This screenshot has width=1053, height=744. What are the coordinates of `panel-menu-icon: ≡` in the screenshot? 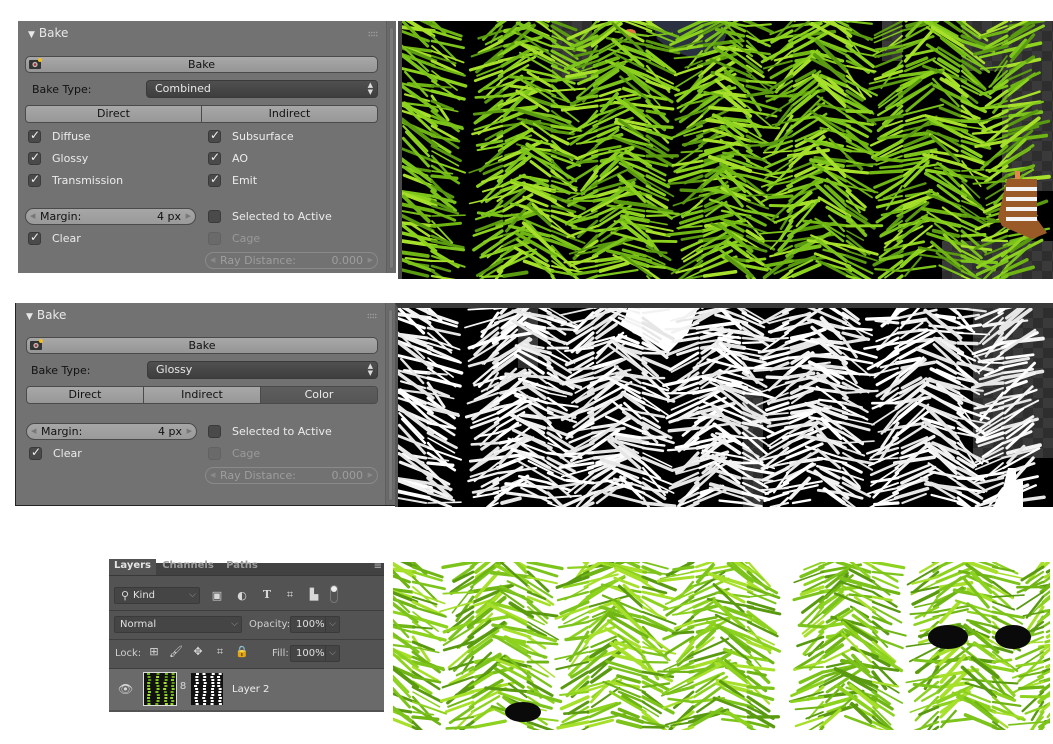 It's located at (378, 566).